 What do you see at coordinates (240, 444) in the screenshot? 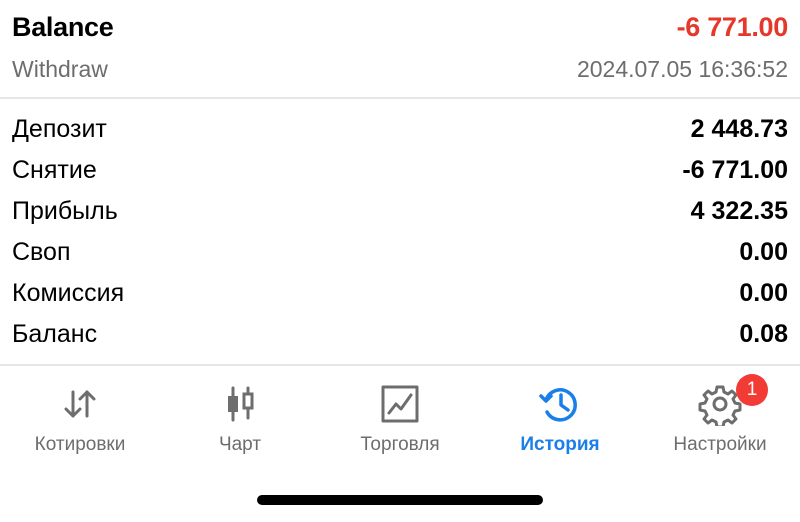
I see `tab-label: Чарт` at bounding box center [240, 444].